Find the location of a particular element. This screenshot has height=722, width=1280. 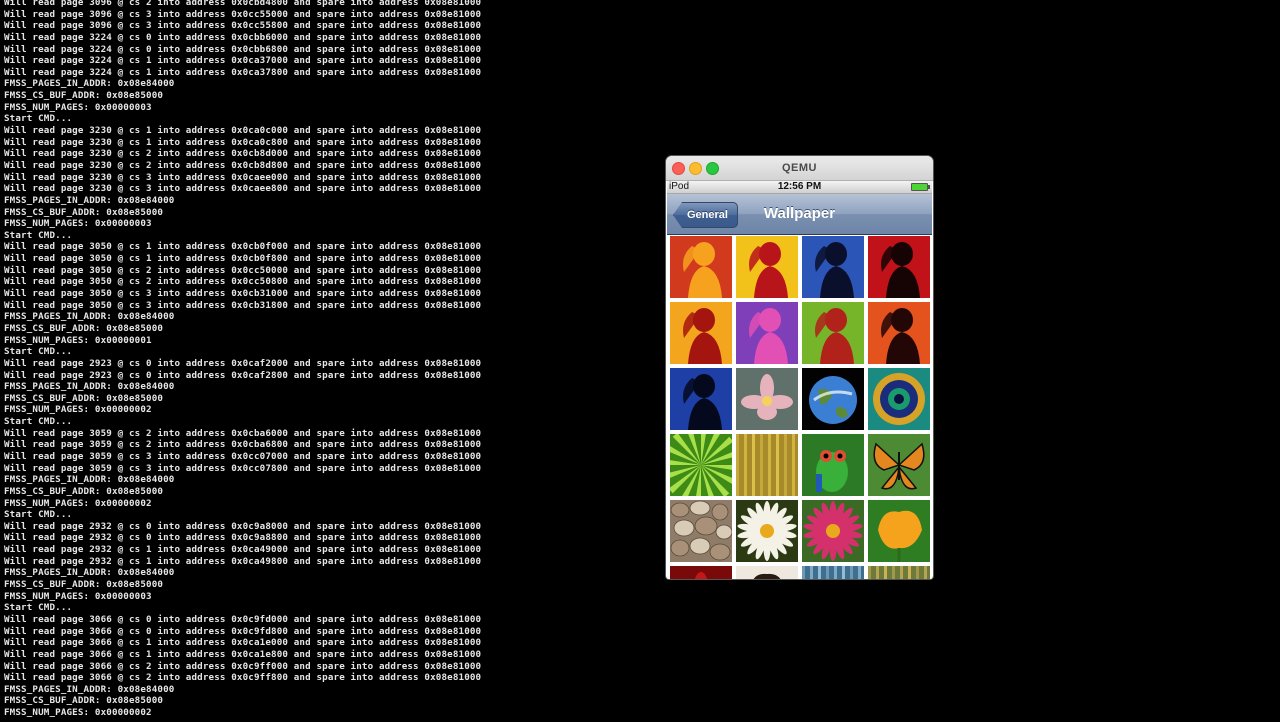

wallpaper-thumbnail-silhouette-blue-woman is located at coordinates (701, 399).